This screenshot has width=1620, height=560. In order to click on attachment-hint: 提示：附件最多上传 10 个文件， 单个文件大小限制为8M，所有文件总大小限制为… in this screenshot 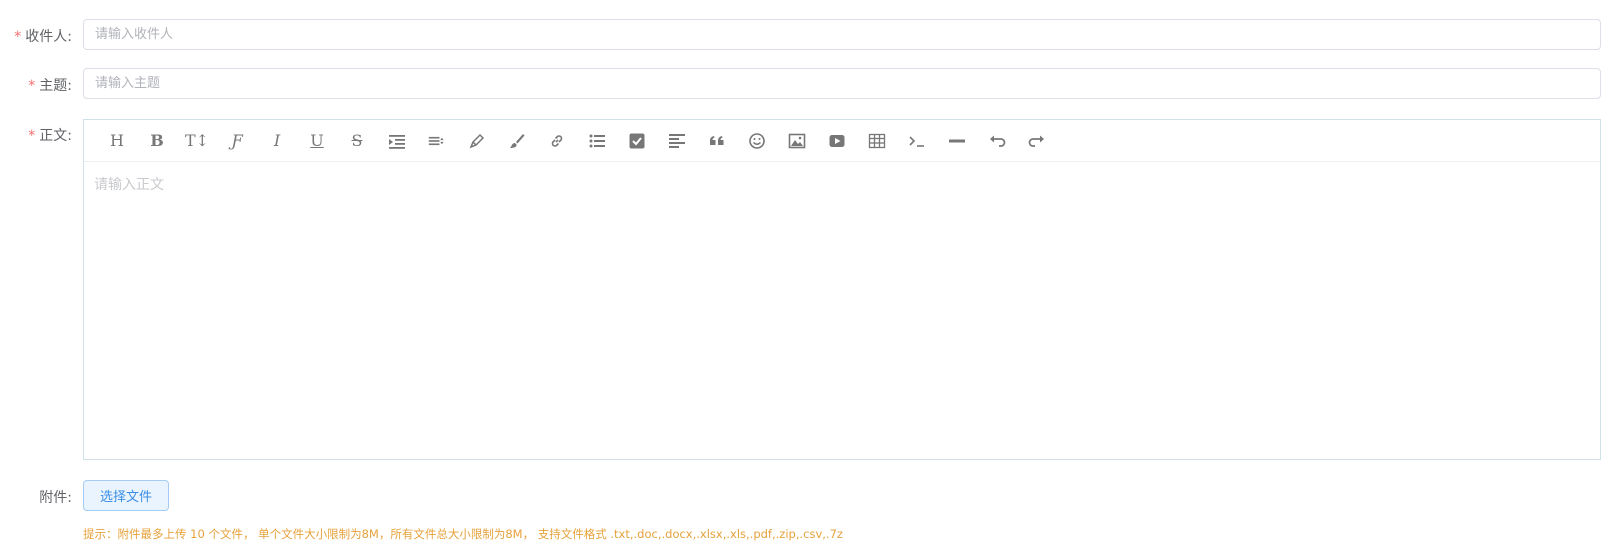, I will do `click(463, 534)`.